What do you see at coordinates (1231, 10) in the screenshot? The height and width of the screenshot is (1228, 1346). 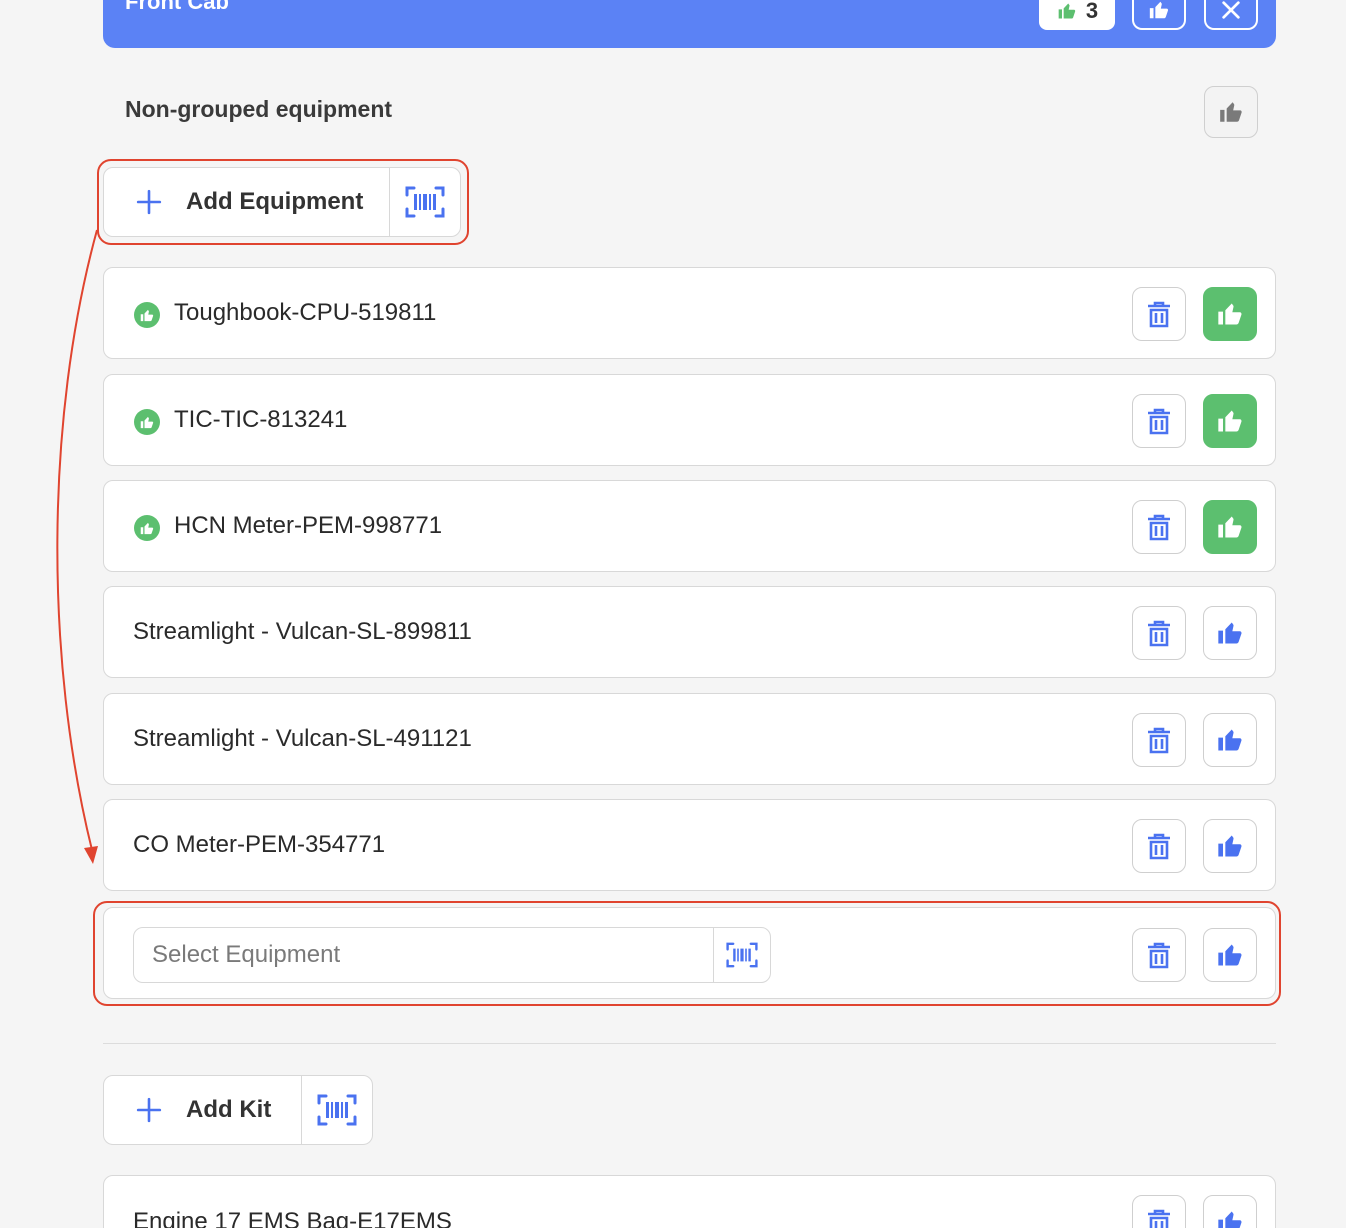 I see `close-icon` at bounding box center [1231, 10].